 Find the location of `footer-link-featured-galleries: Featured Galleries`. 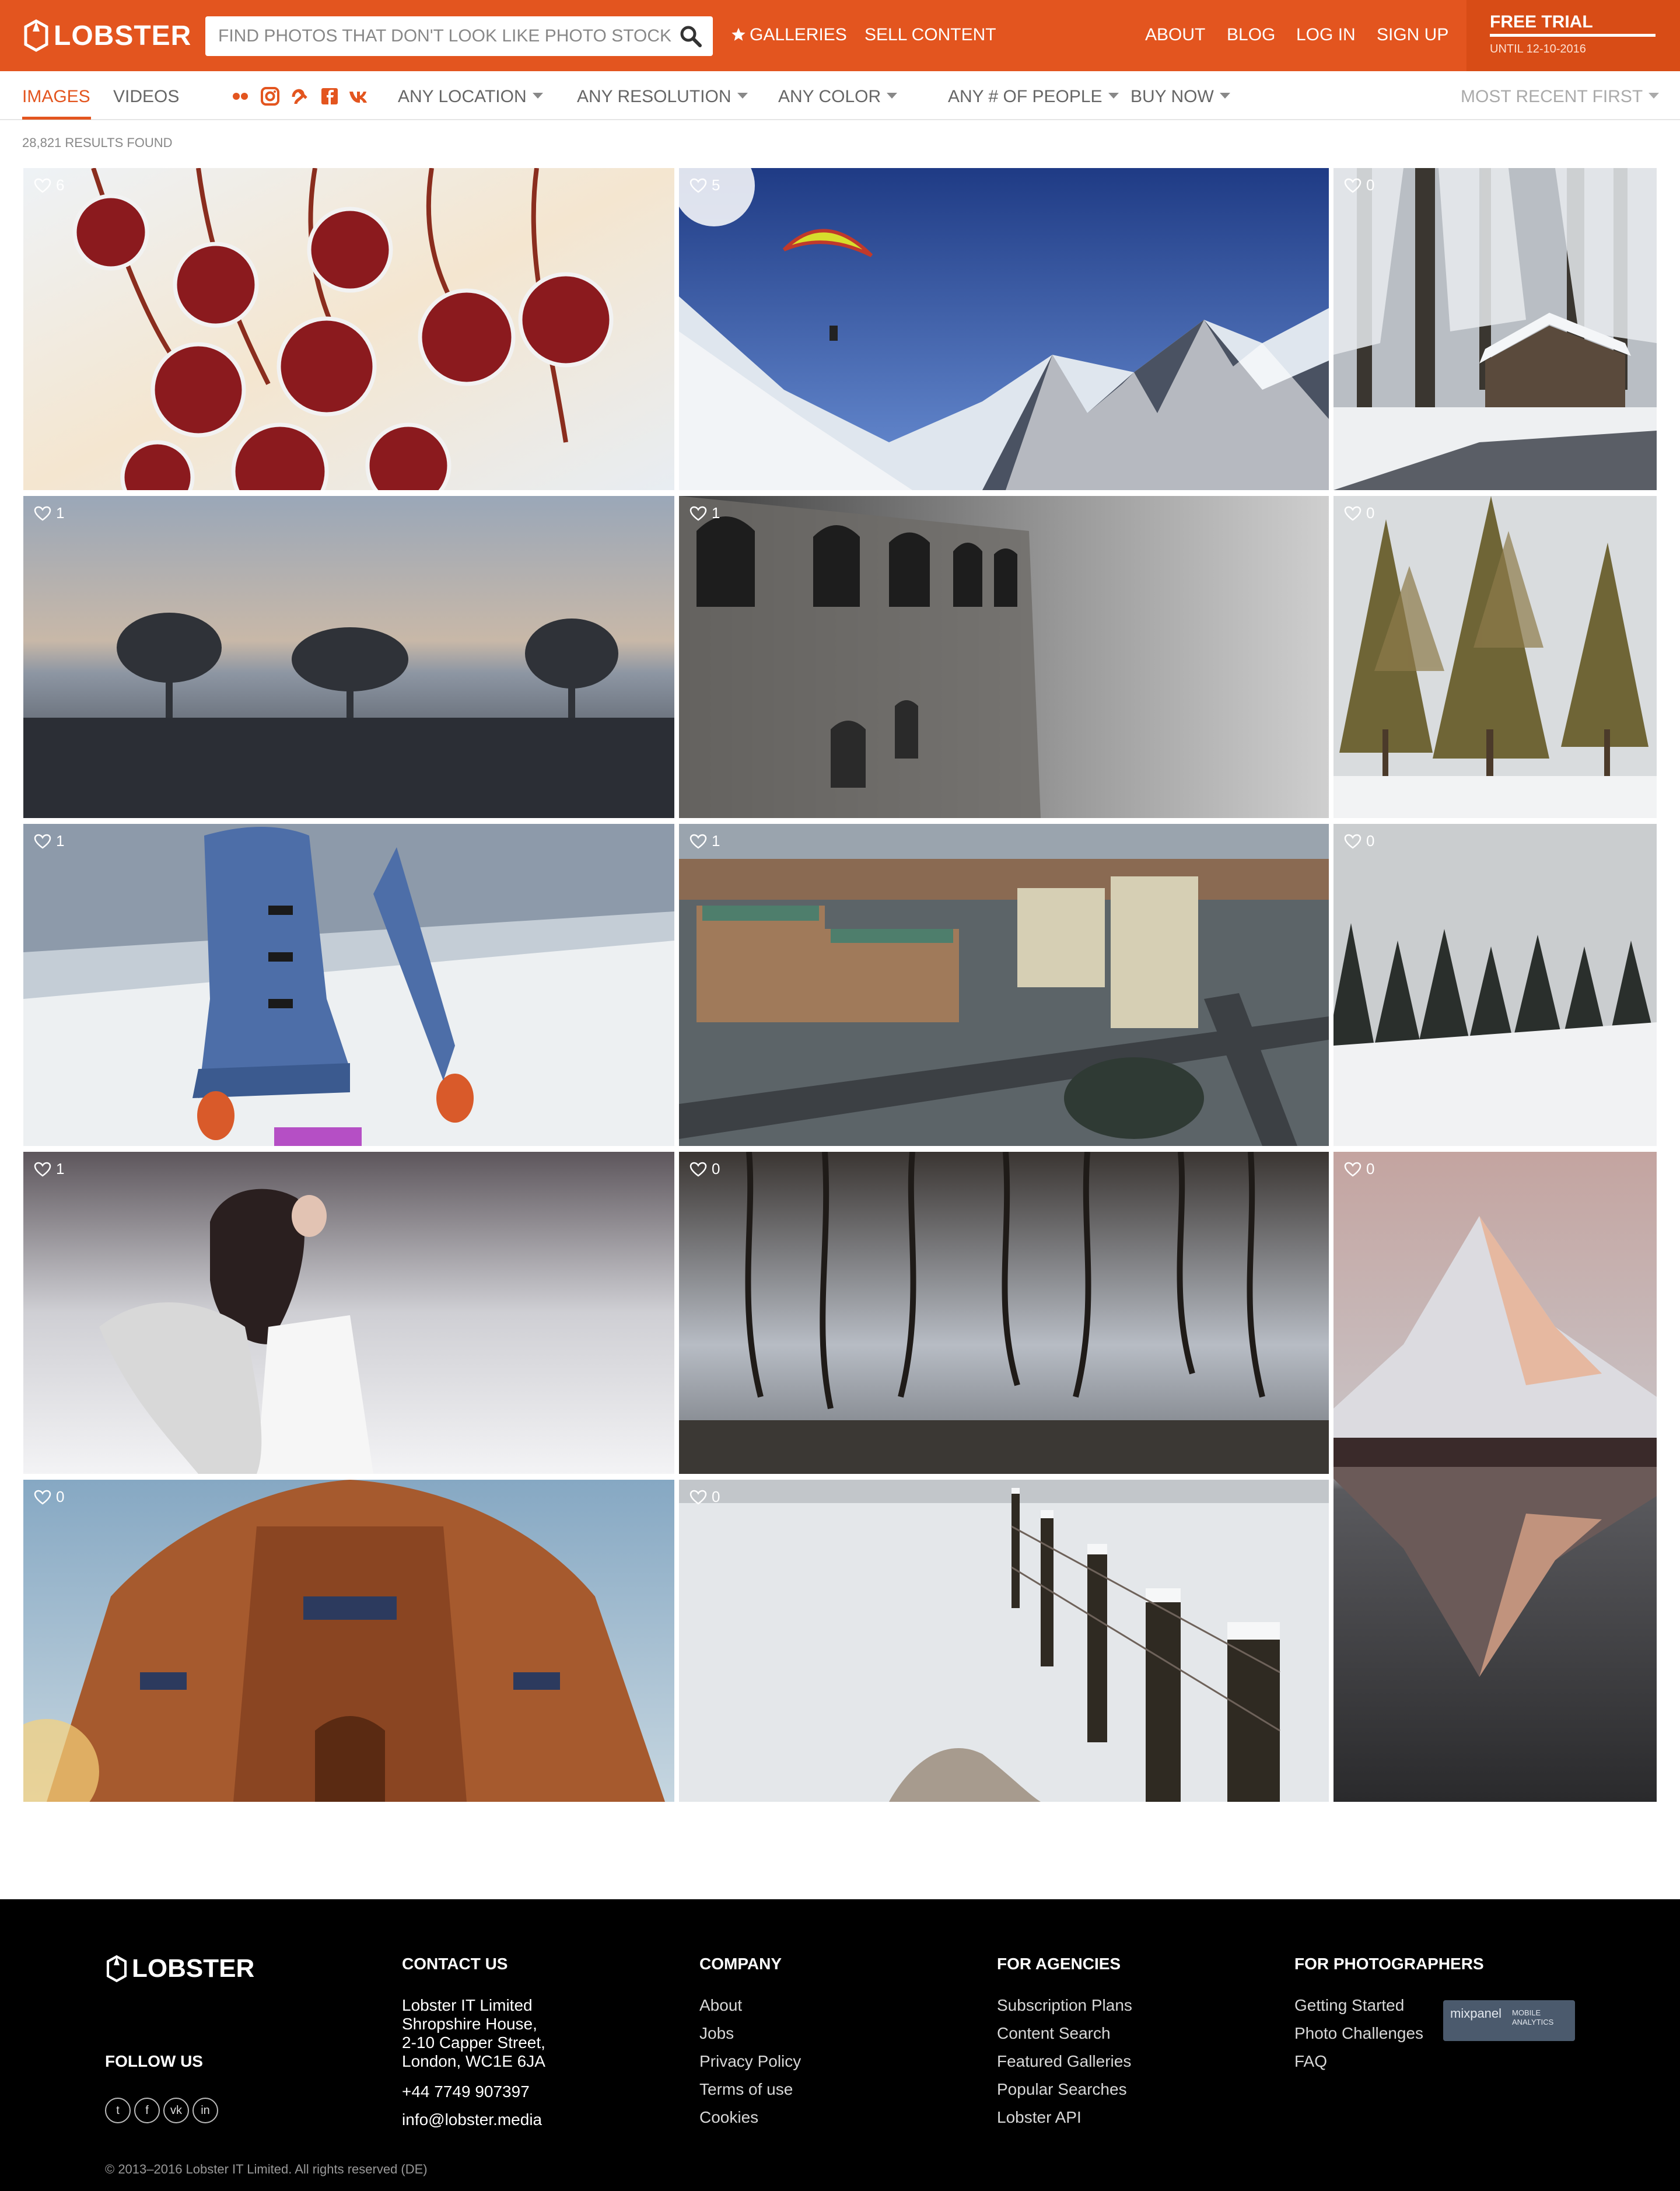

footer-link-featured-galleries: Featured Galleries is located at coordinates (1064, 2061).